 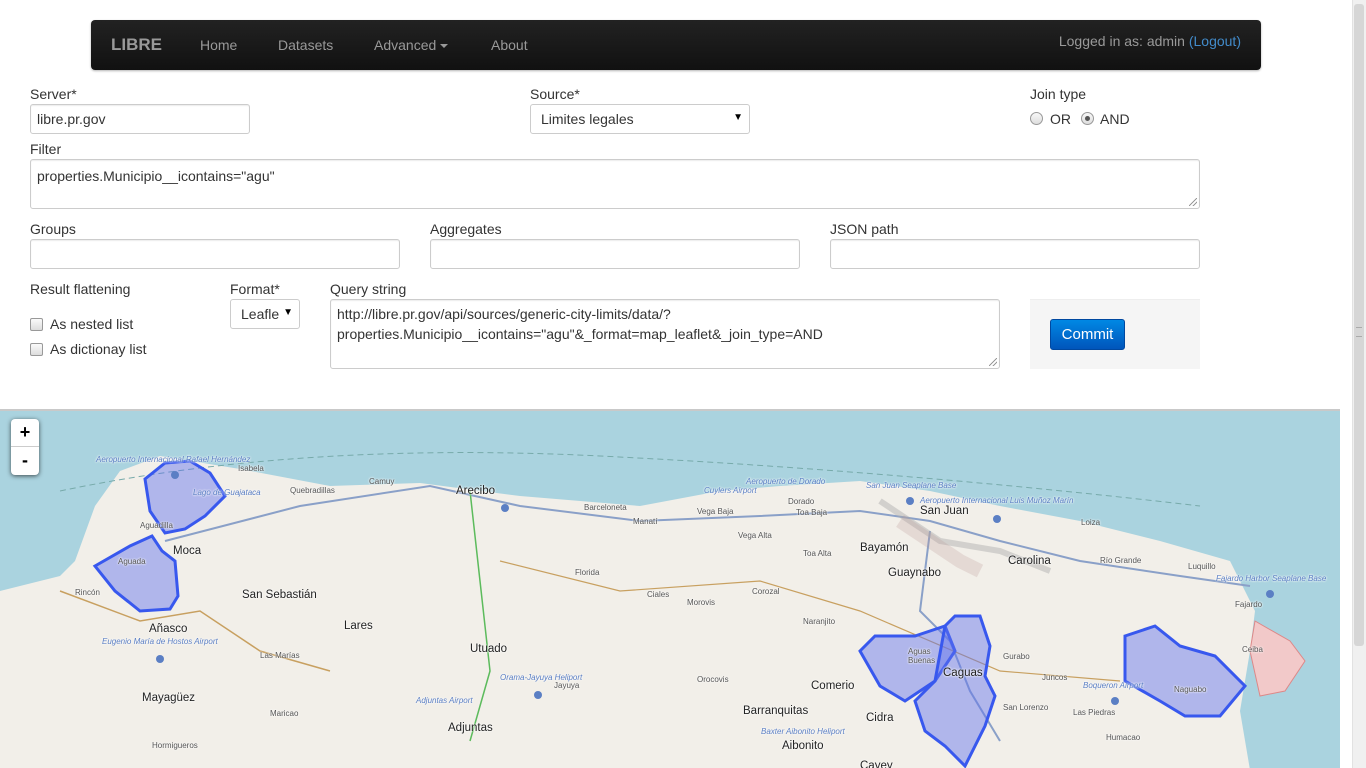 I want to click on json-path-input, so click(x=1015, y=254).